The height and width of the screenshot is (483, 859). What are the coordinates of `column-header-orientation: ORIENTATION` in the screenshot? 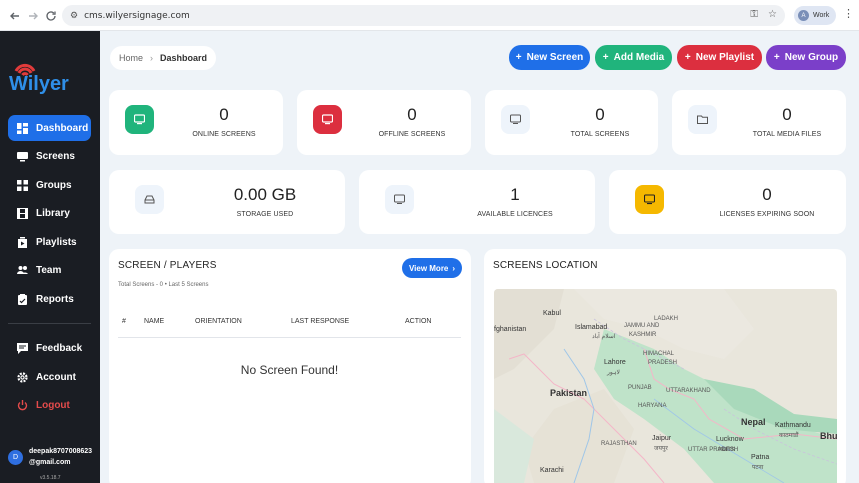 It's located at (218, 321).